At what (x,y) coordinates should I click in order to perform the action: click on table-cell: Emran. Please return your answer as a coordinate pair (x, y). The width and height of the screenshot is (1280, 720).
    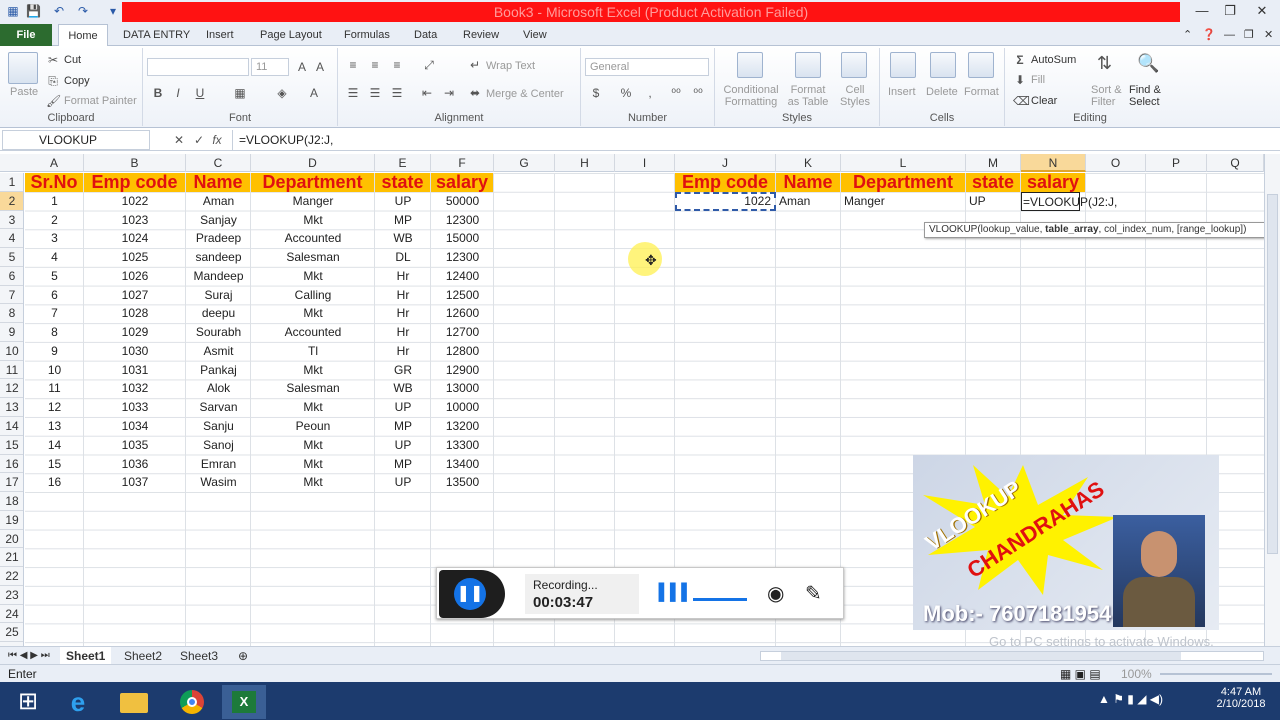
    Looking at the image, I should click on (218, 464).